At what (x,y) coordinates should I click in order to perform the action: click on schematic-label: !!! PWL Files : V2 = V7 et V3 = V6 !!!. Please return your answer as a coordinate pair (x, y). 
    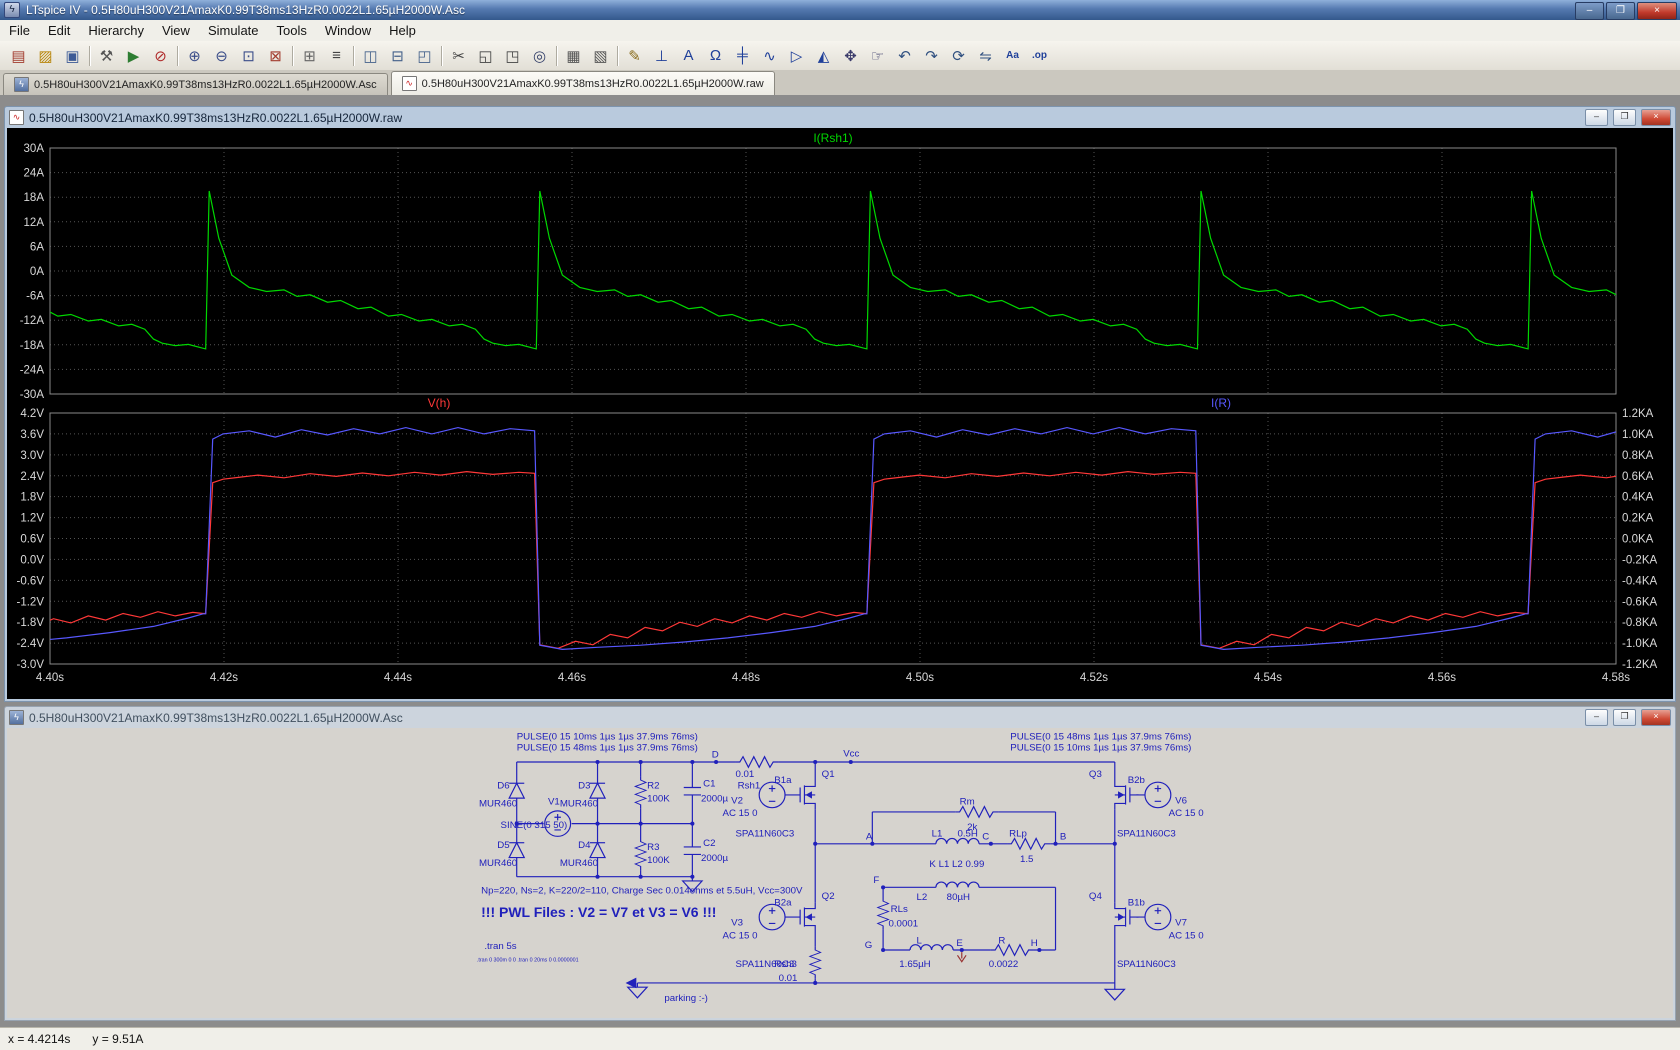
    Looking at the image, I should click on (598, 912).